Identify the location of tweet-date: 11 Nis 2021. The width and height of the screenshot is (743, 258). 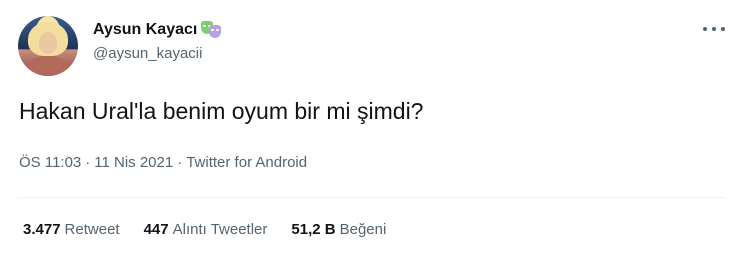
(133, 162).